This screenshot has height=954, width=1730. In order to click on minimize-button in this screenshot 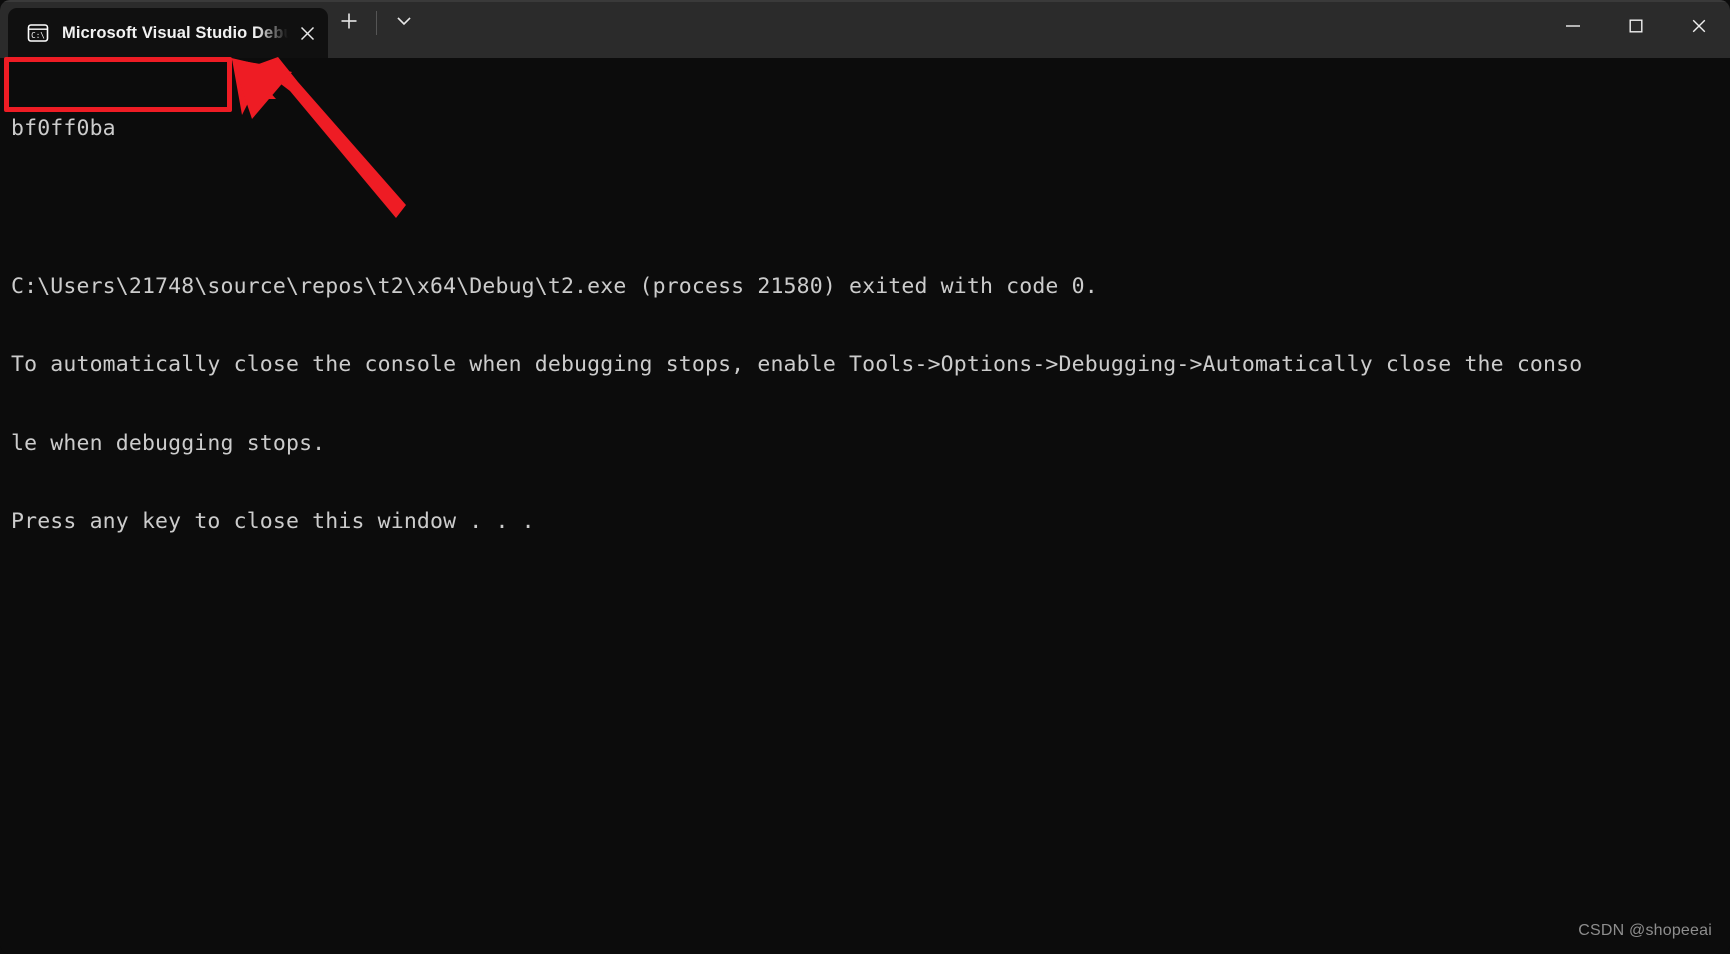, I will do `click(1572, 28)`.